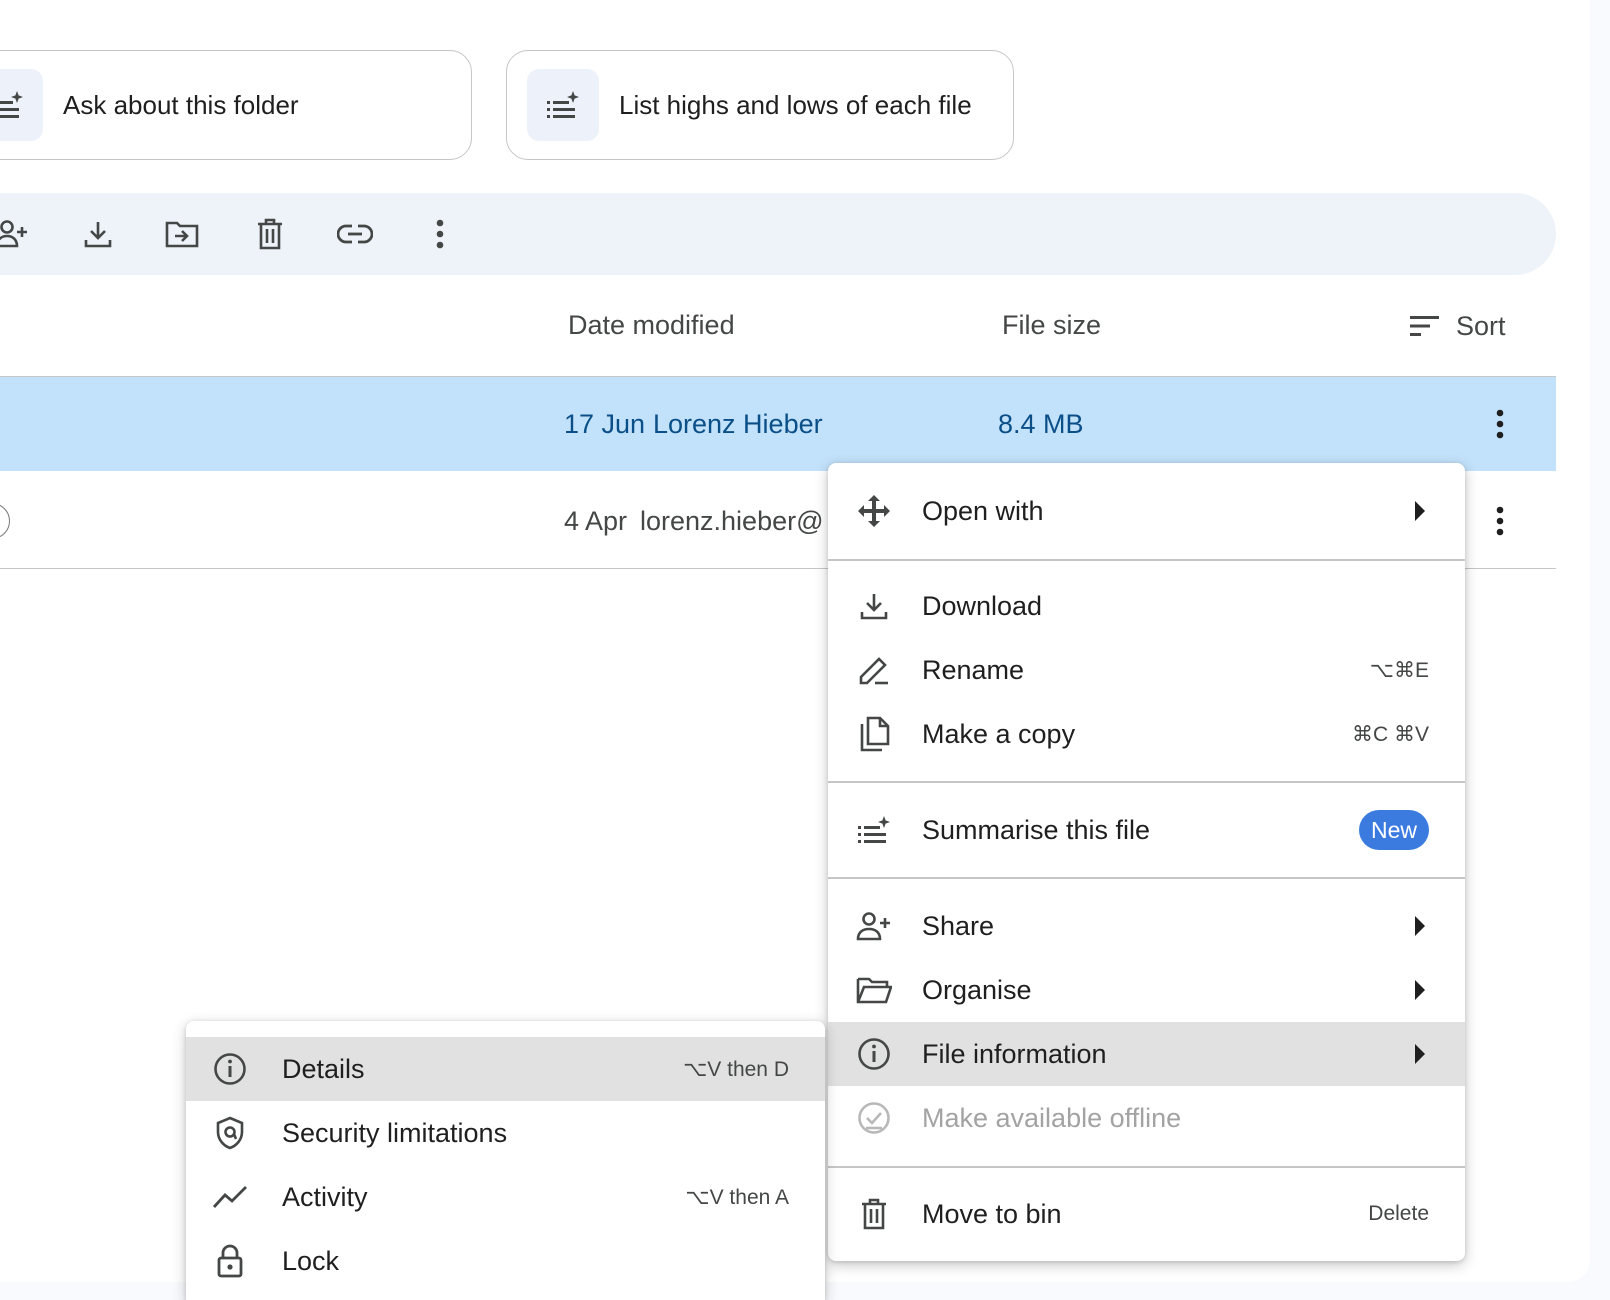 This screenshot has width=1610, height=1300. Describe the element at coordinates (1146, 1214) in the screenshot. I see `menu-item-move-to-bin: Move to bin Delete` at that location.